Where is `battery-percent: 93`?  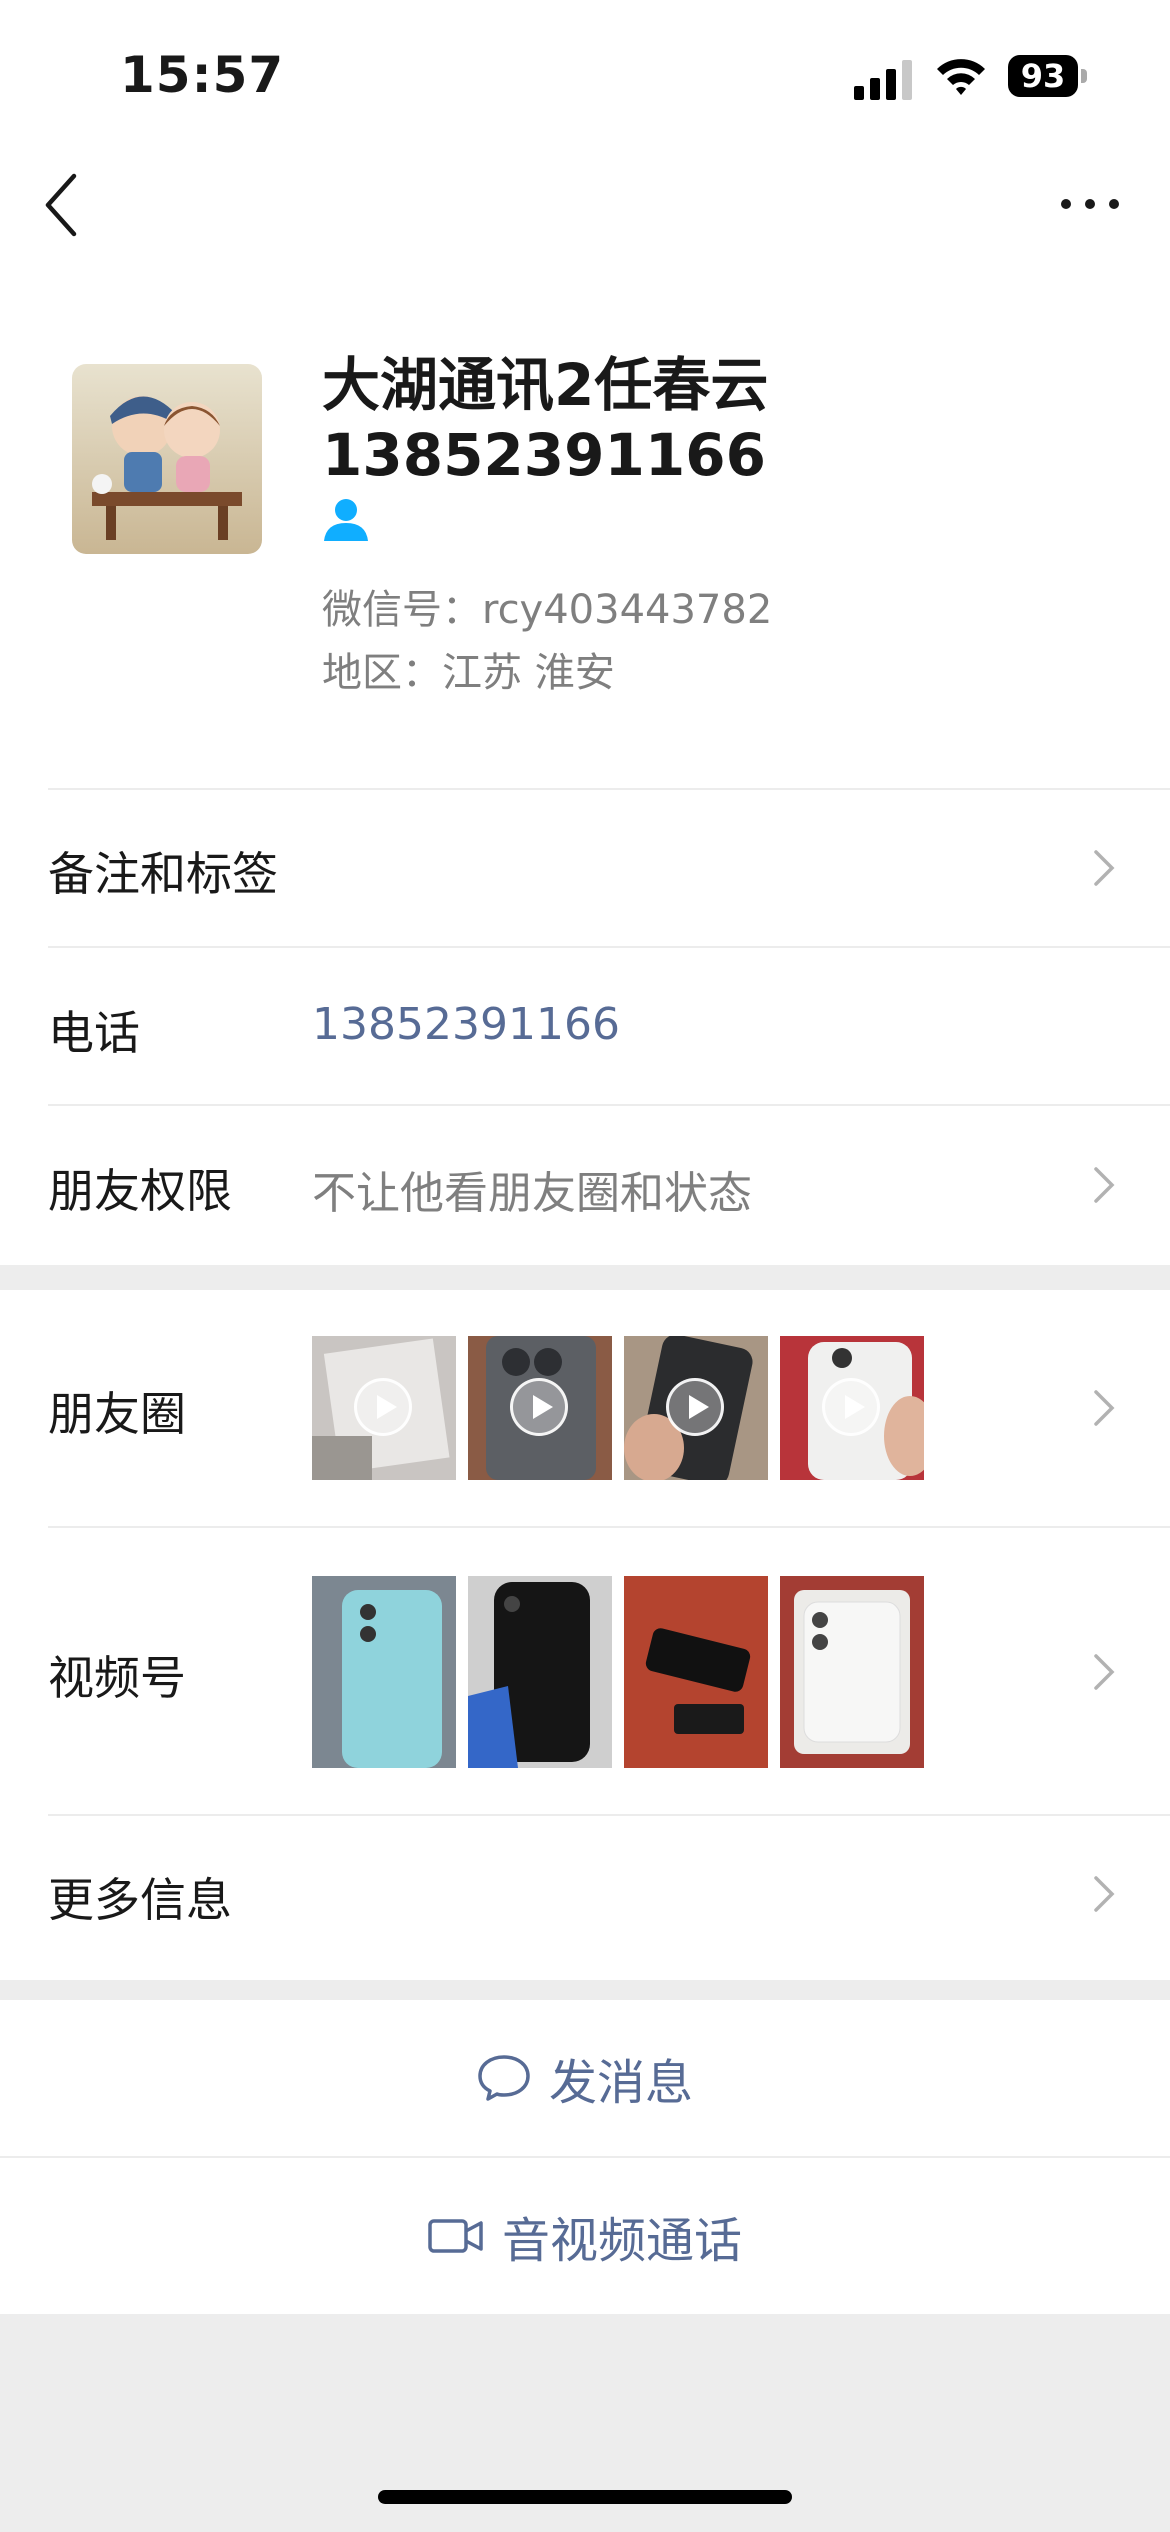
battery-percent: 93 is located at coordinates (1043, 76).